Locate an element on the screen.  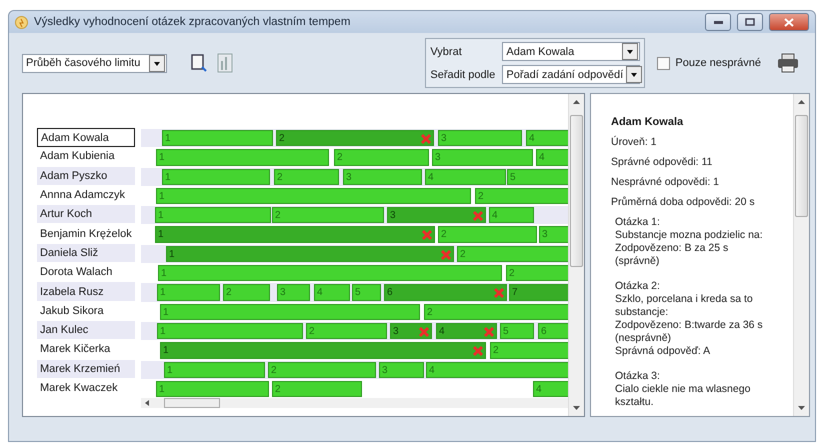
stat-text: Úroveň: 1 is located at coordinates (634, 142).